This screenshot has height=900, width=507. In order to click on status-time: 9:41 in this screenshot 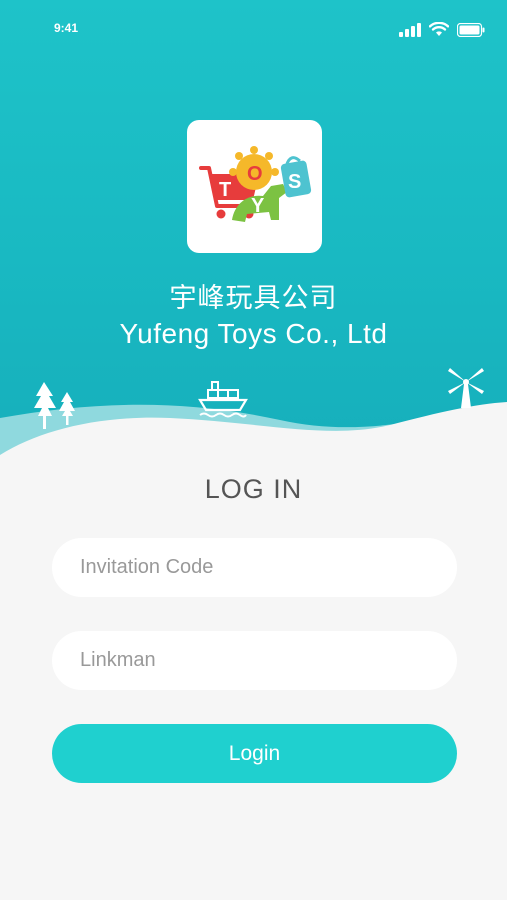, I will do `click(66, 28)`.